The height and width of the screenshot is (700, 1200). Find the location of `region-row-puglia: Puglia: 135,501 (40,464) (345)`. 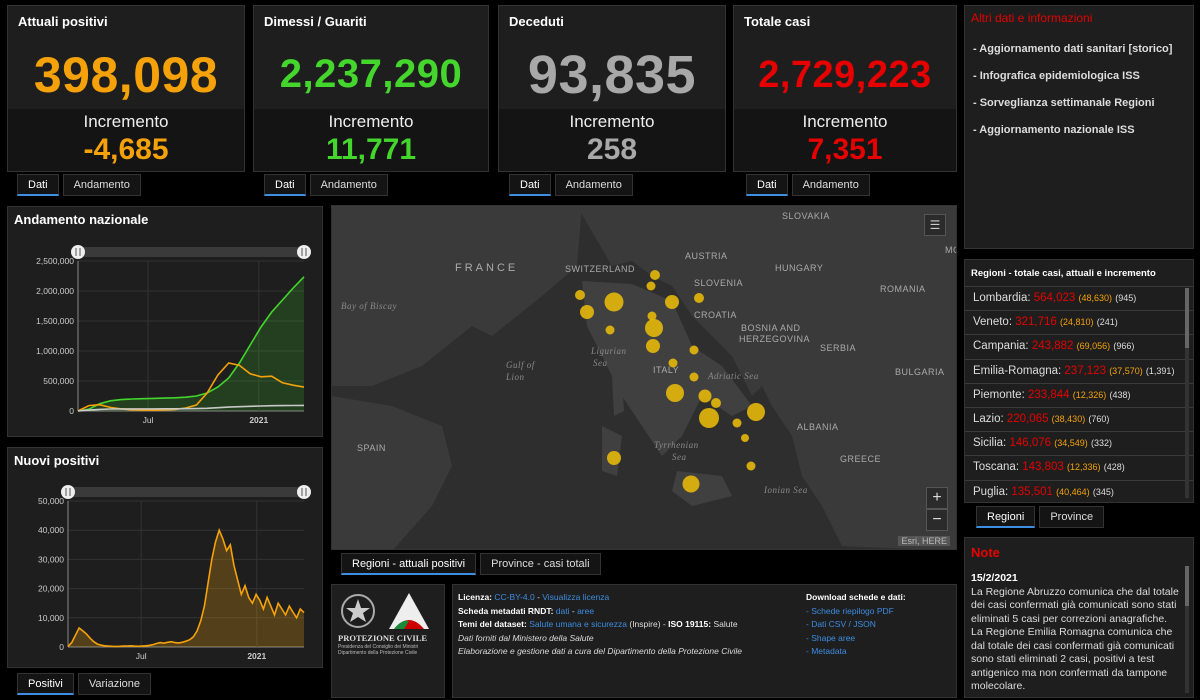

region-row-puglia: Puglia: 135,501 (40,464) (345) is located at coordinates (1079, 491).